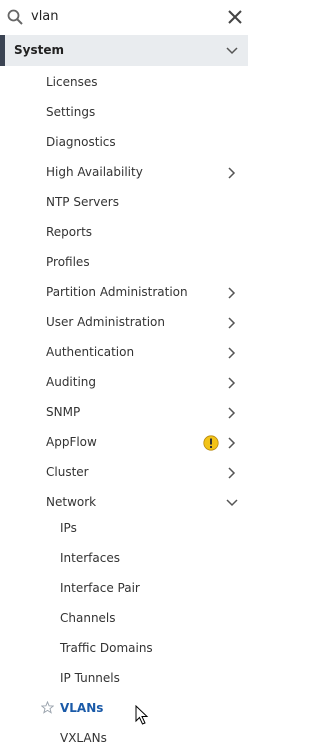 The height and width of the screenshot is (752, 320). Describe the element at coordinates (83, 738) in the screenshot. I see `nav-subitem-label: VXLANs` at that location.